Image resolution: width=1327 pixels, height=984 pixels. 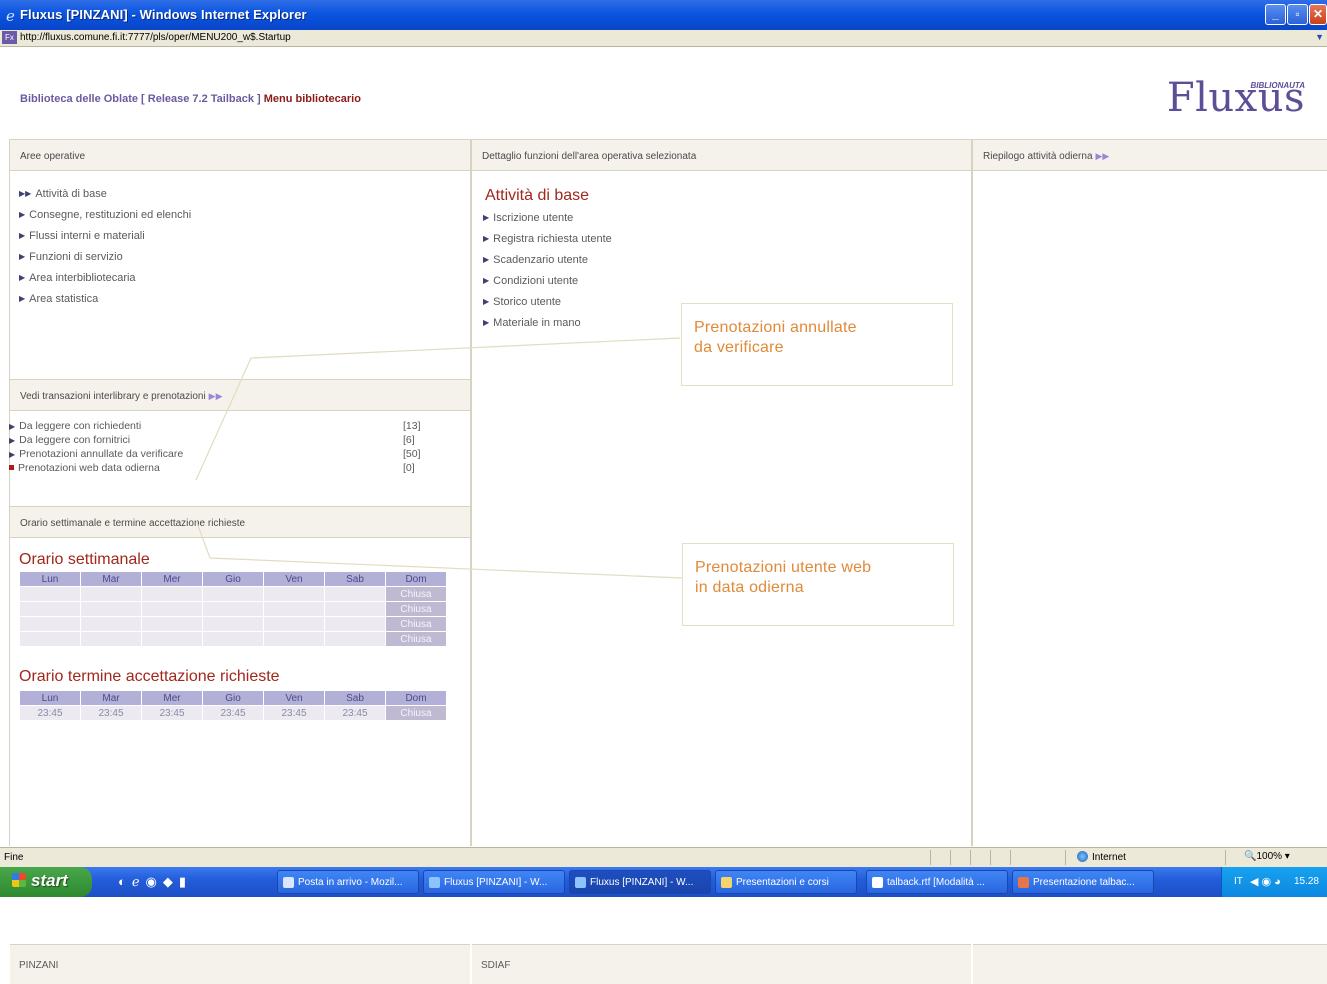 What do you see at coordinates (663, 857) in the screenshot?
I see `status-bar: Fine Internet 🔍100% ▾` at bounding box center [663, 857].